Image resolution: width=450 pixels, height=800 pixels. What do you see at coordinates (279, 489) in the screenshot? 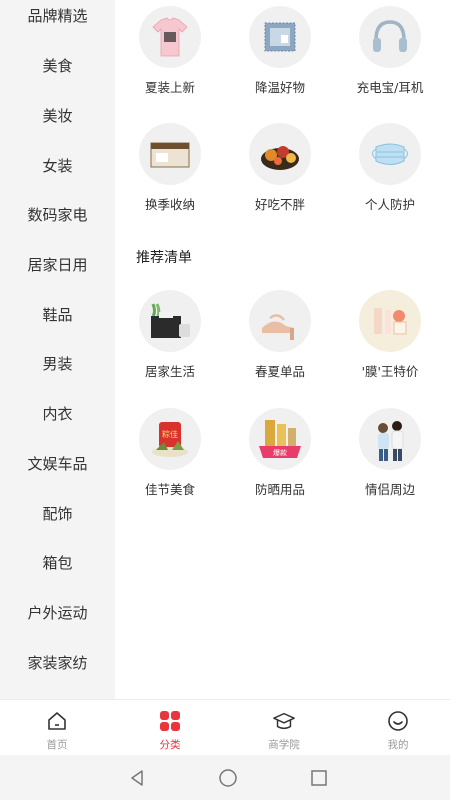
I see `cell-label: 防晒用品` at bounding box center [279, 489].